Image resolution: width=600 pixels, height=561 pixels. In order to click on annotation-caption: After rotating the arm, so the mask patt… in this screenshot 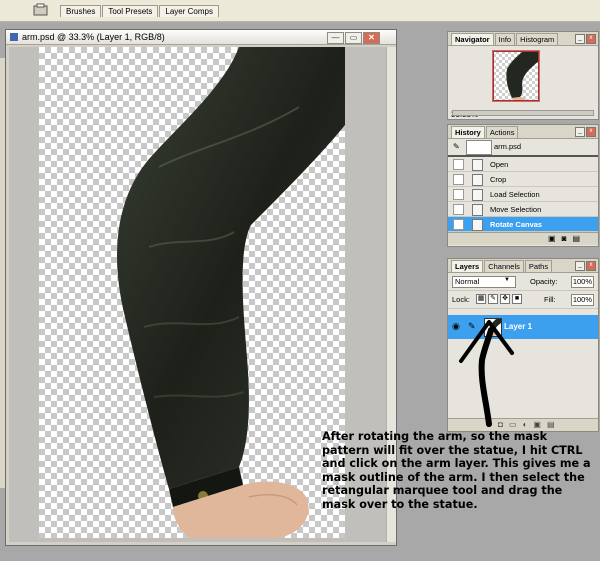, I will do `click(456, 470)`.